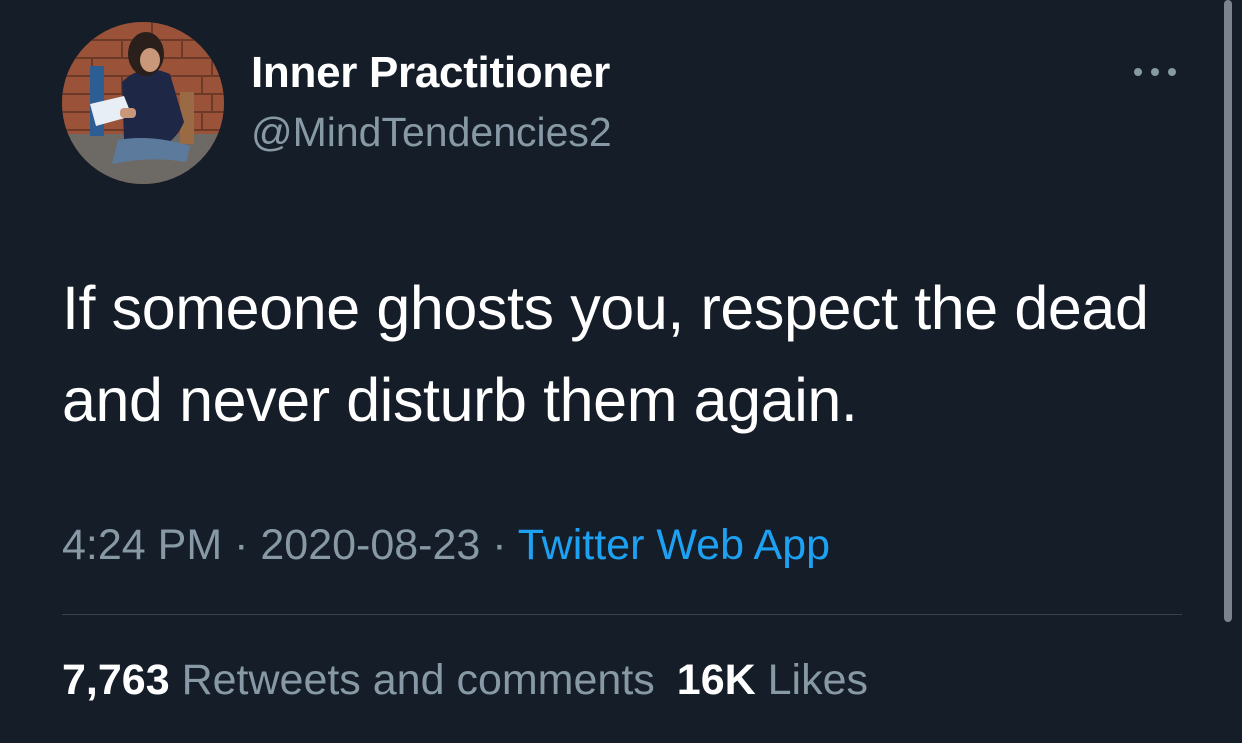 The width and height of the screenshot is (1242, 743). Describe the element at coordinates (430, 73) in the screenshot. I see `display-name: Inner Practitioner` at that location.